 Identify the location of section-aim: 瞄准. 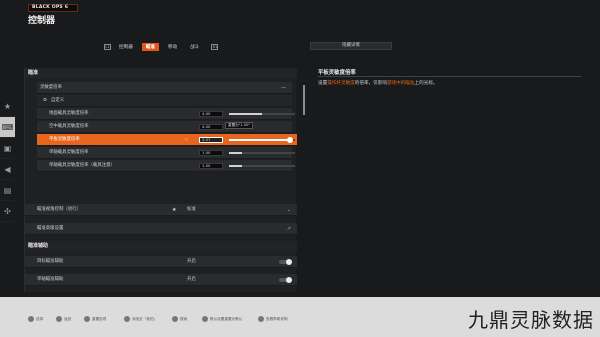
(161, 73).